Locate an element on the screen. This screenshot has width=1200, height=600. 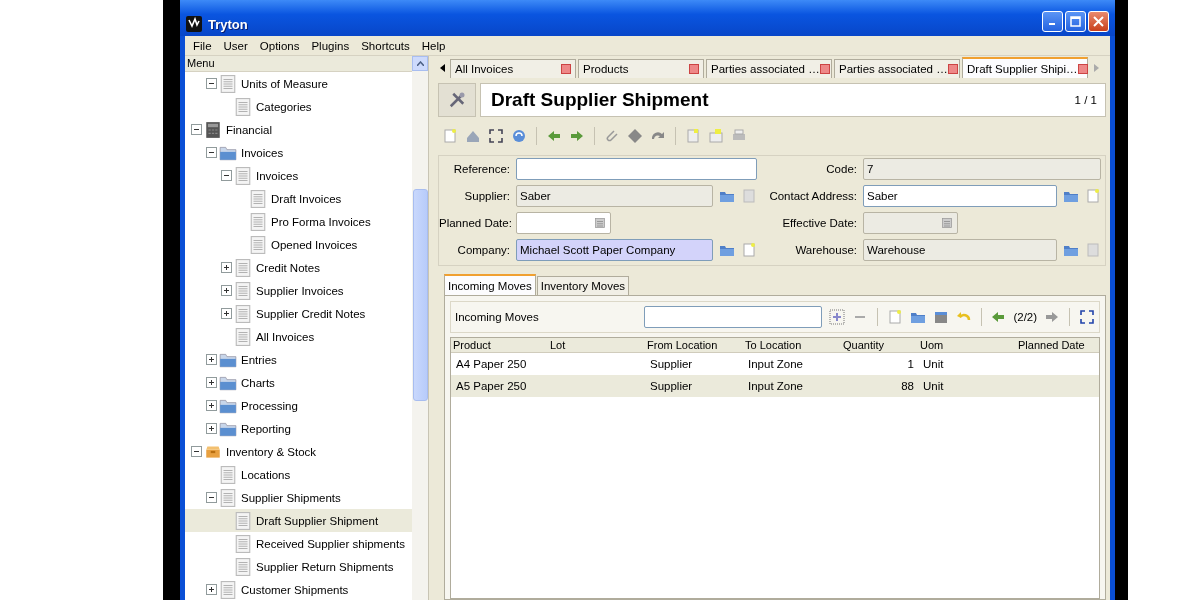
scrollbar is located at coordinates (420, 328).